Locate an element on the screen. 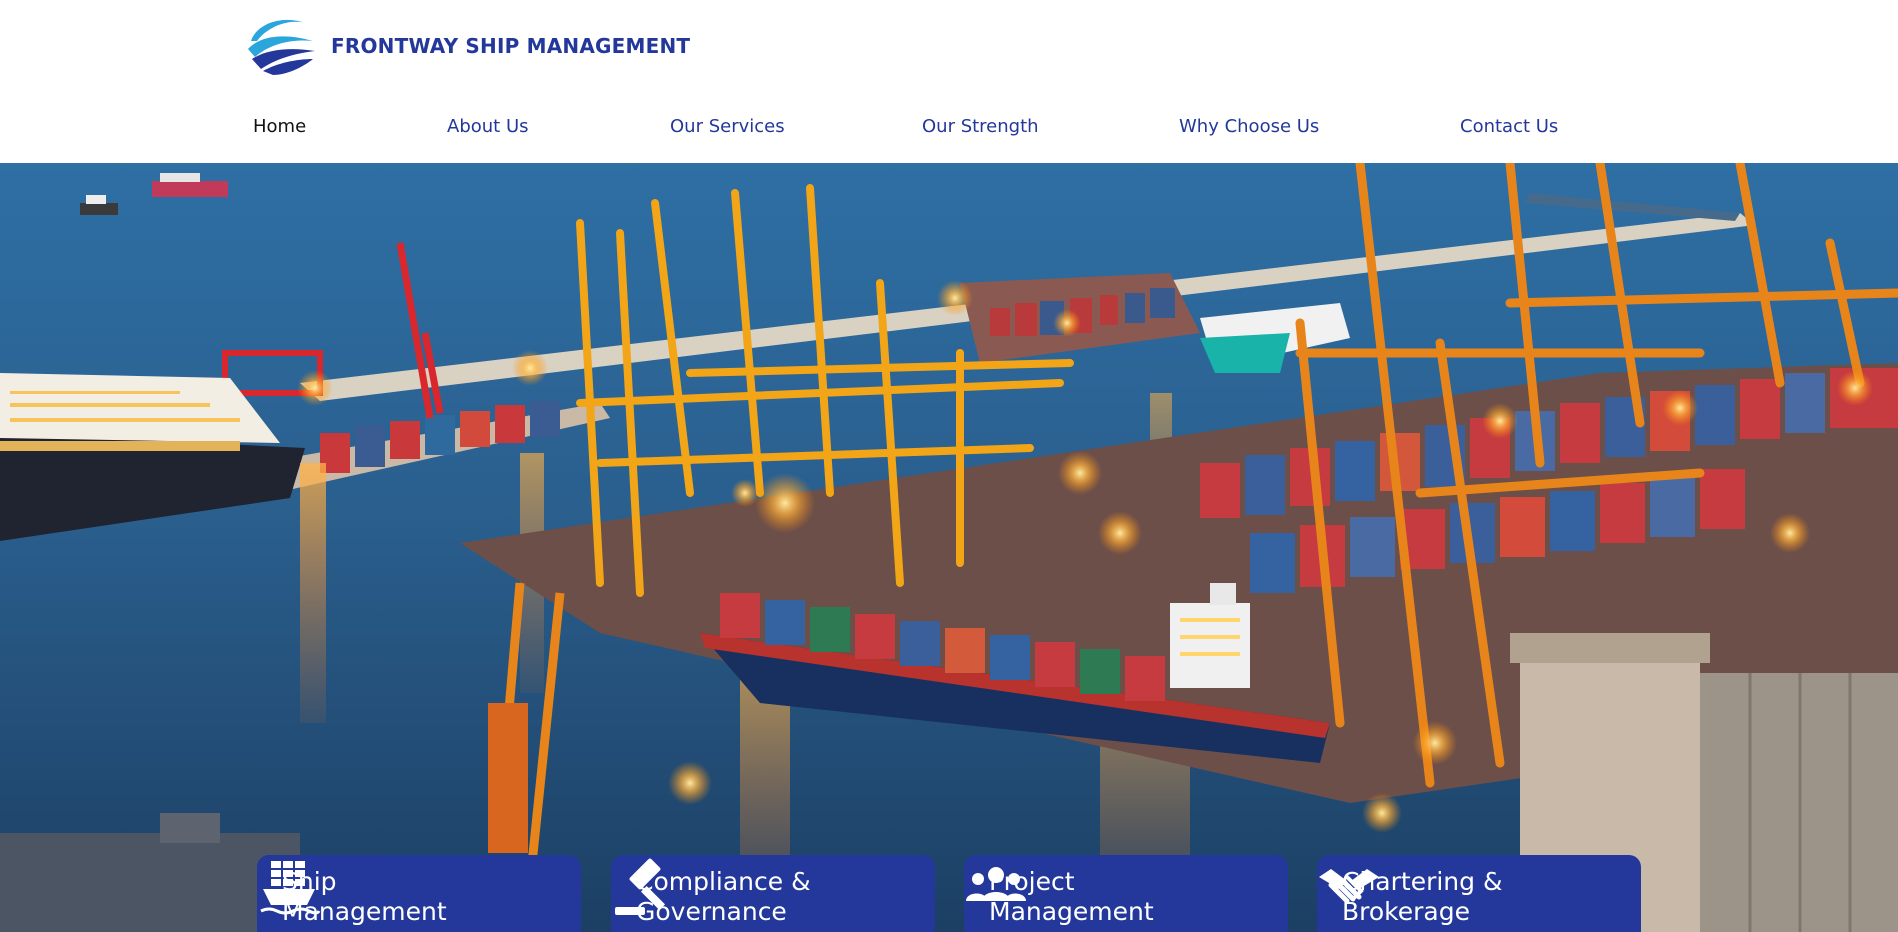  team-icon is located at coordinates (996, 884).